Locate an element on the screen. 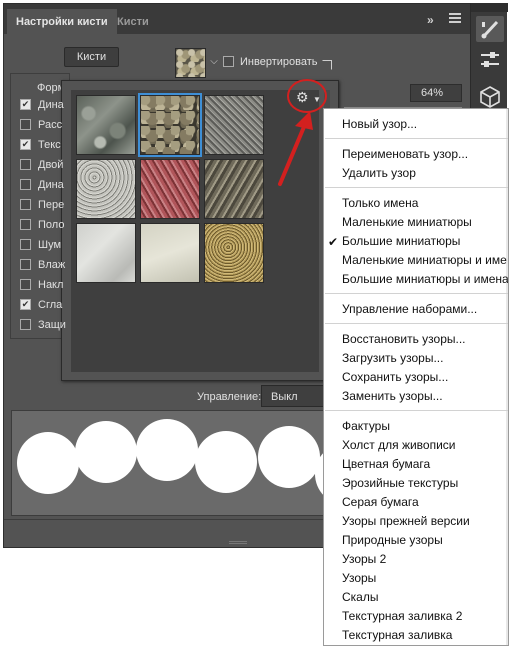  menu-item: Скалы is located at coordinates (360, 597).